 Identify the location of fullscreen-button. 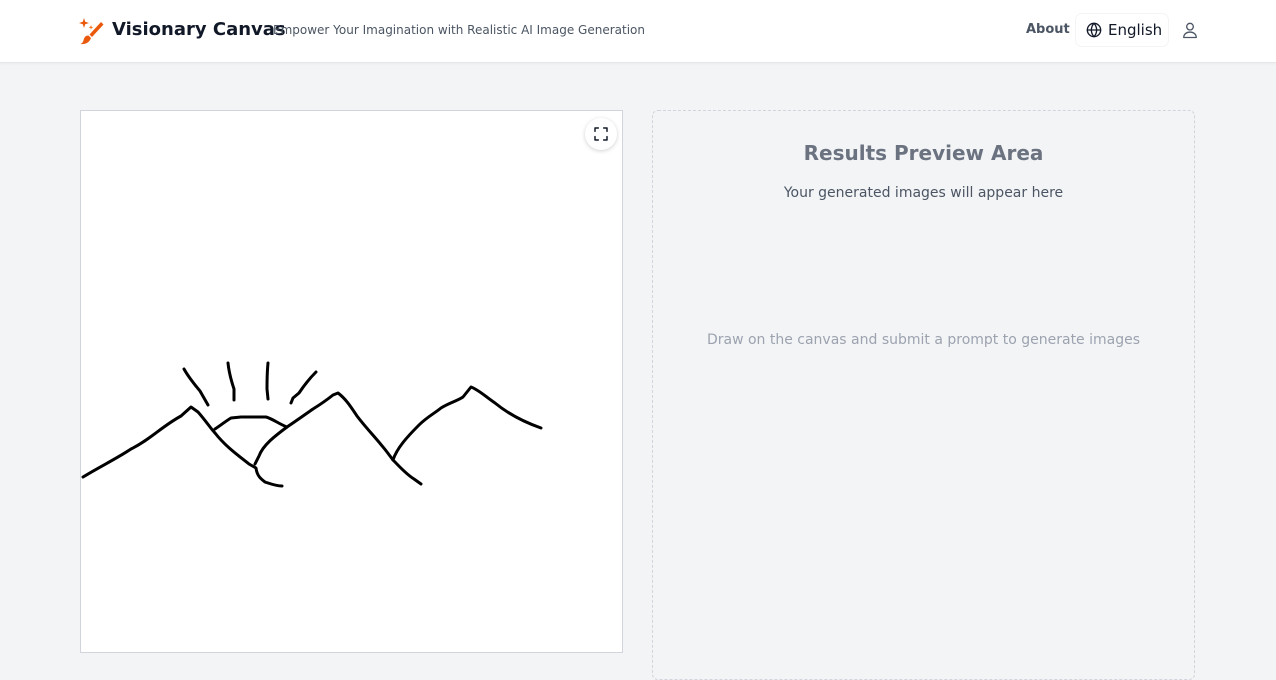
(601, 134).